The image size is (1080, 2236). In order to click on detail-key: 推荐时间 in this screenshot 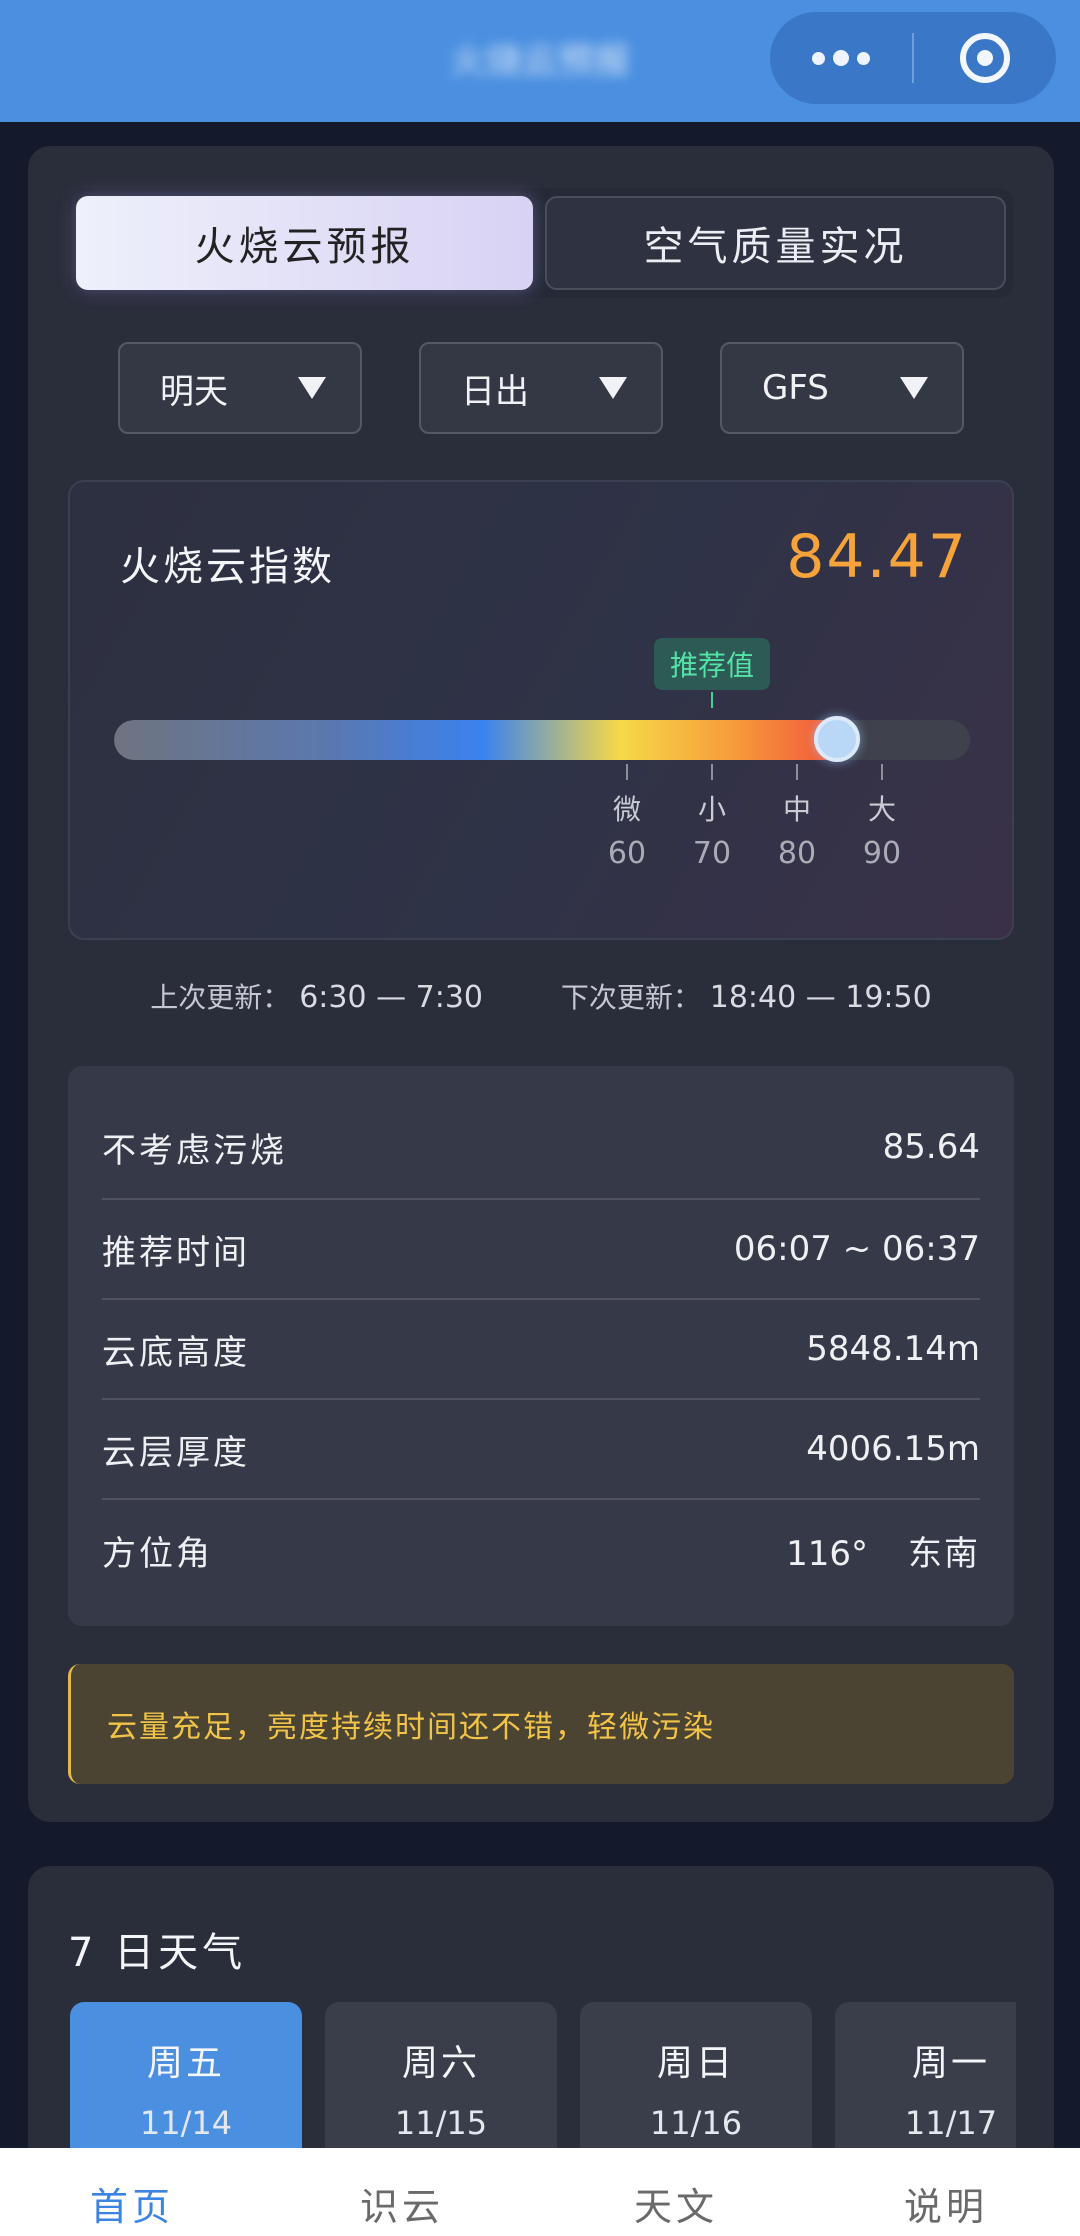, I will do `click(176, 1252)`.